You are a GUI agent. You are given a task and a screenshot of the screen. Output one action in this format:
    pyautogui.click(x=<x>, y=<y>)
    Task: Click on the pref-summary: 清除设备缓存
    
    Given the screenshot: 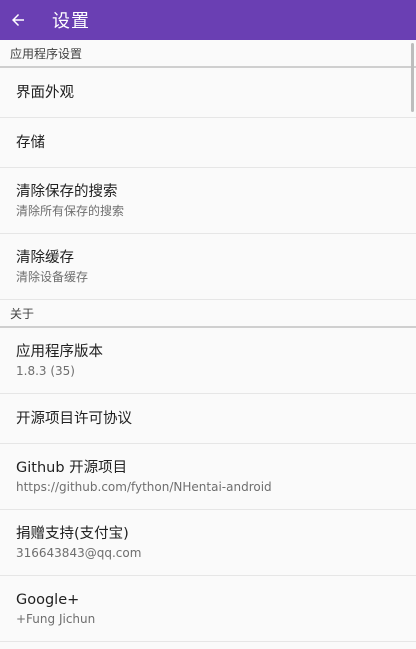 What is the action you would take?
    pyautogui.click(x=52, y=276)
    